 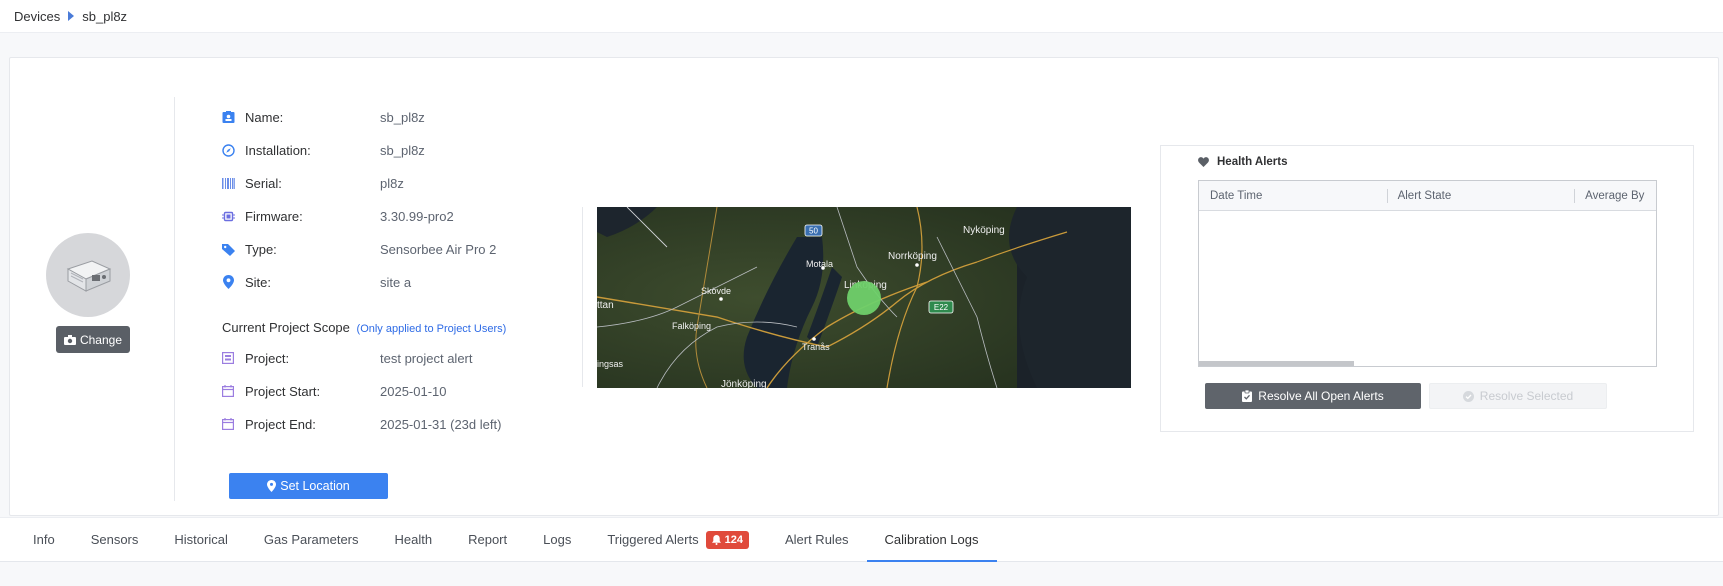 What do you see at coordinates (101, 339) in the screenshot?
I see `change-photo-label: Change` at bounding box center [101, 339].